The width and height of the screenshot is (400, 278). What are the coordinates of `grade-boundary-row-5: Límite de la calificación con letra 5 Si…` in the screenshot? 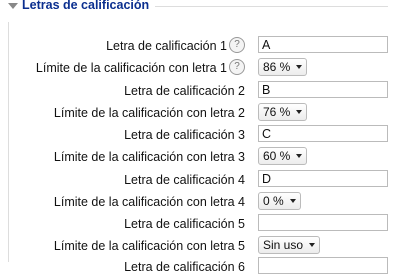 It's located at (200, 246).